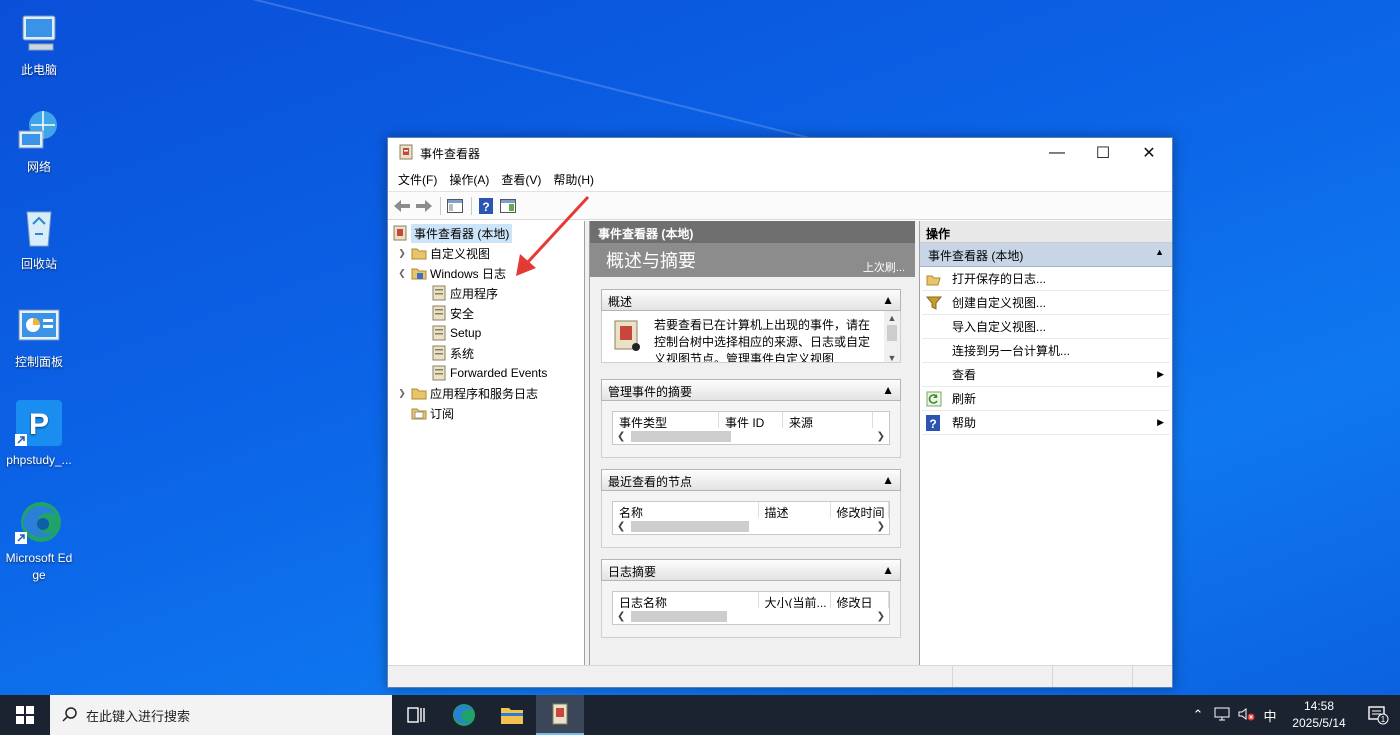  What do you see at coordinates (466, 333) in the screenshot?
I see `tree-label: Setup` at bounding box center [466, 333].